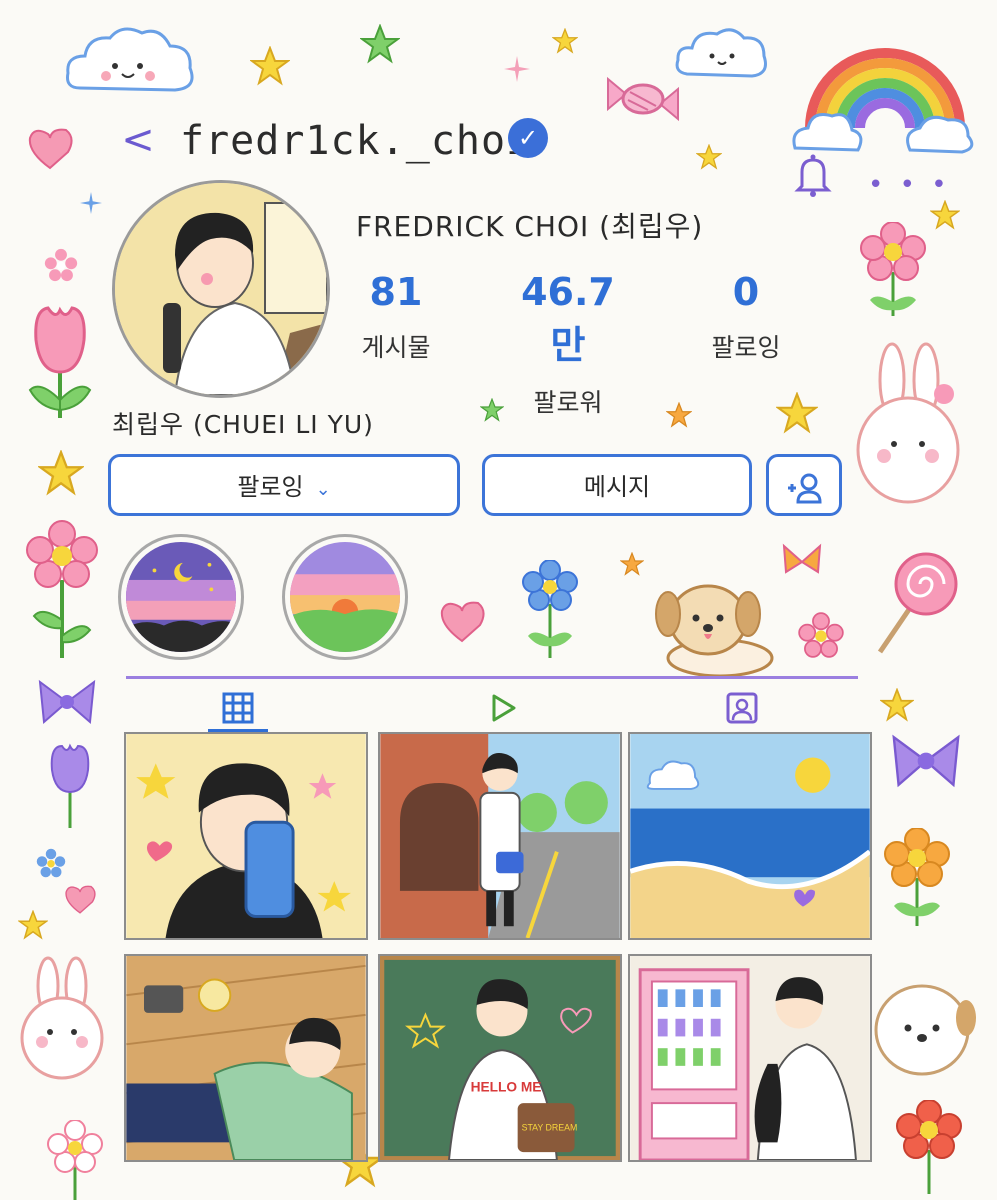 The width and height of the screenshot is (997, 1200). I want to click on post-bag-text: STAY DREAM, so click(550, 1128).